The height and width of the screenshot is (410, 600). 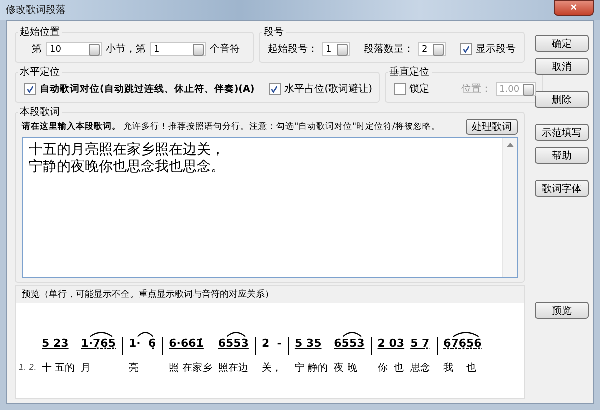 I want to click on checkbox-label: 显示段号, so click(x=496, y=49).